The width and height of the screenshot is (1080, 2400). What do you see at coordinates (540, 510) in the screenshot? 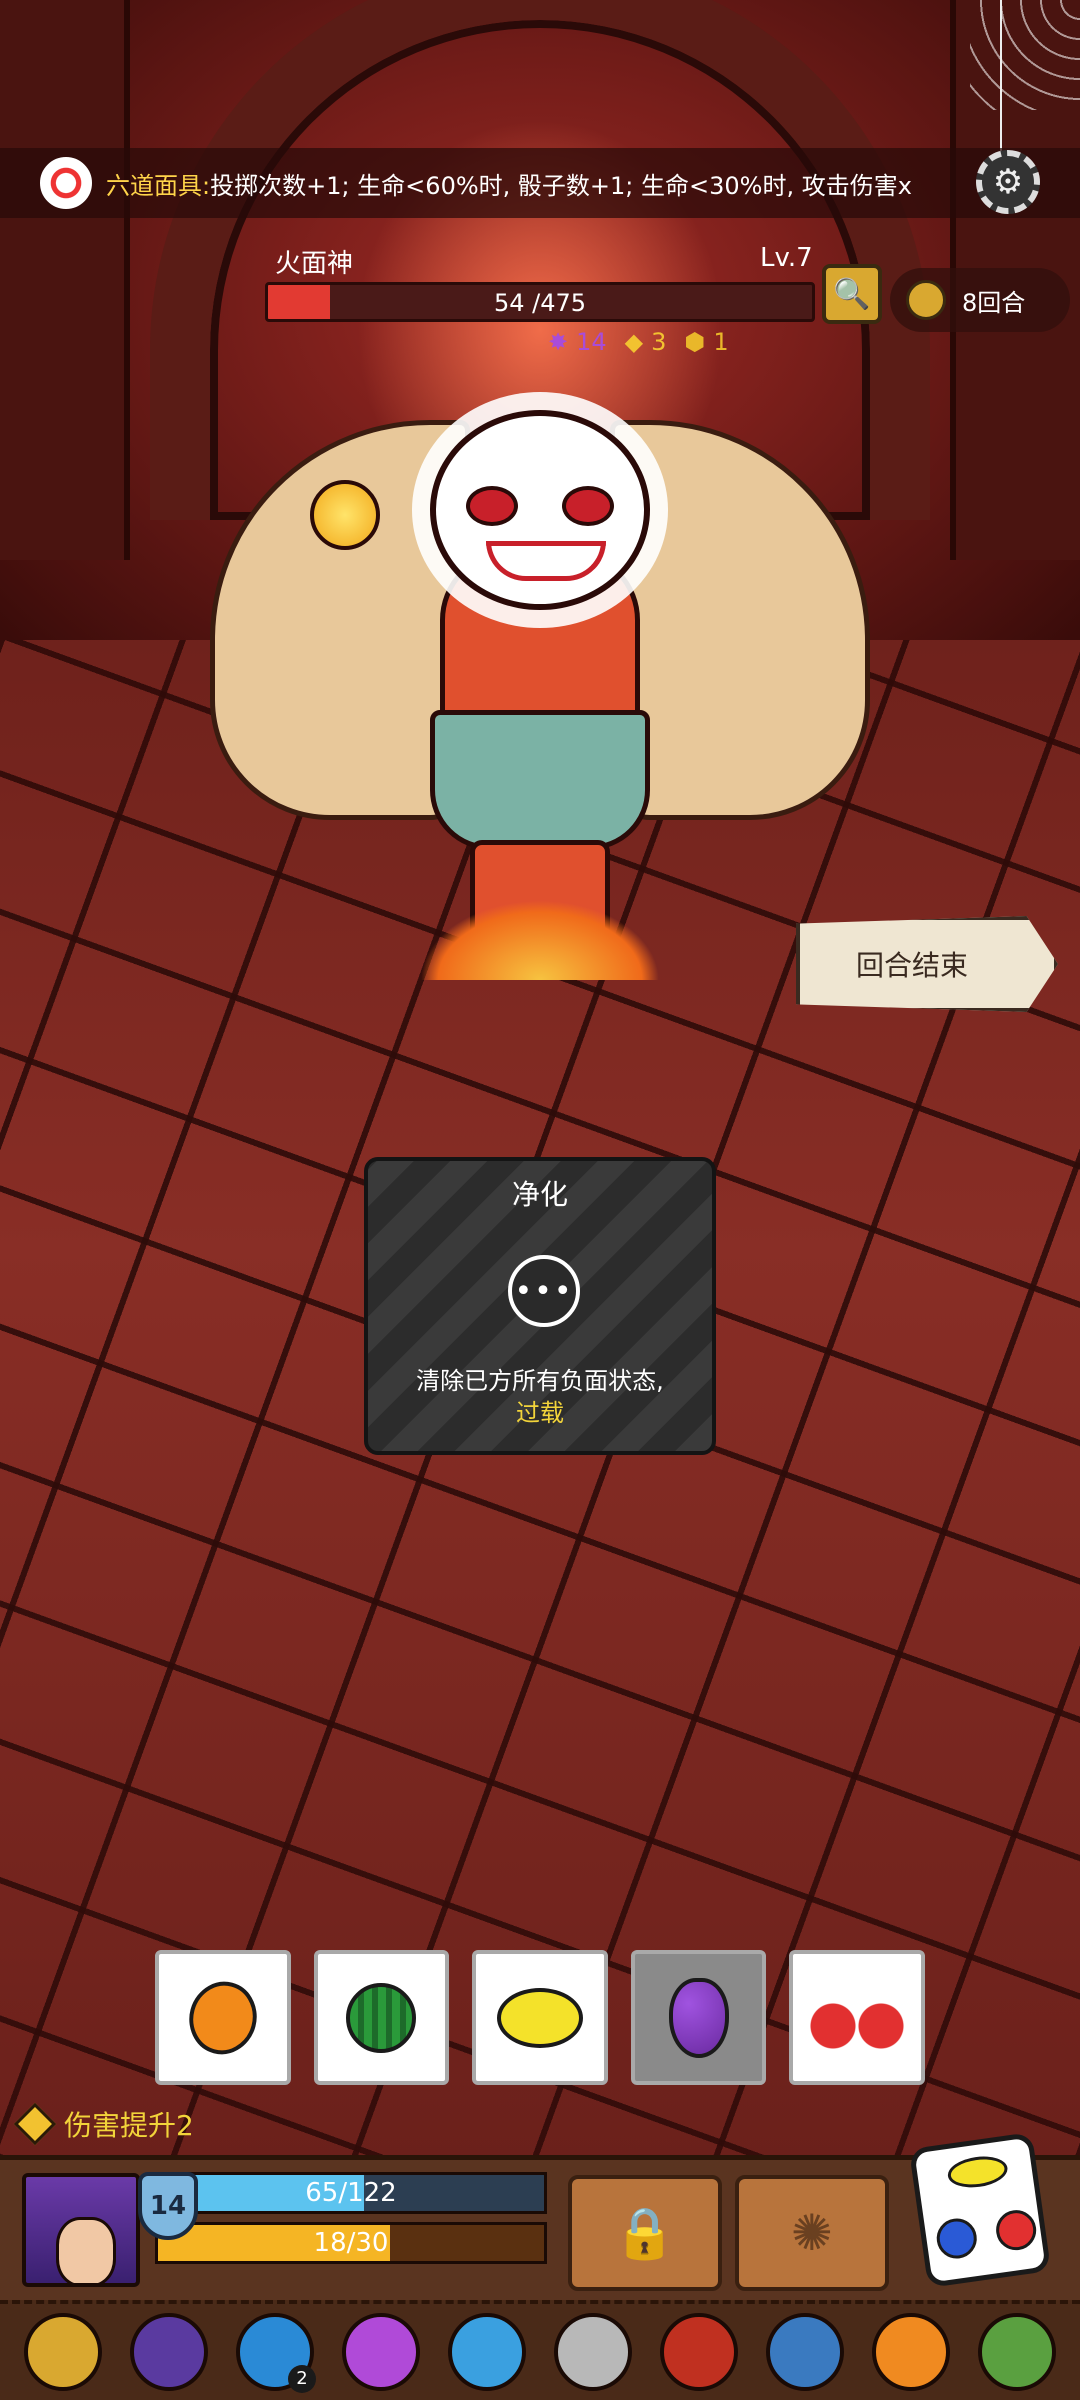
I see `sun-mask-face` at bounding box center [540, 510].